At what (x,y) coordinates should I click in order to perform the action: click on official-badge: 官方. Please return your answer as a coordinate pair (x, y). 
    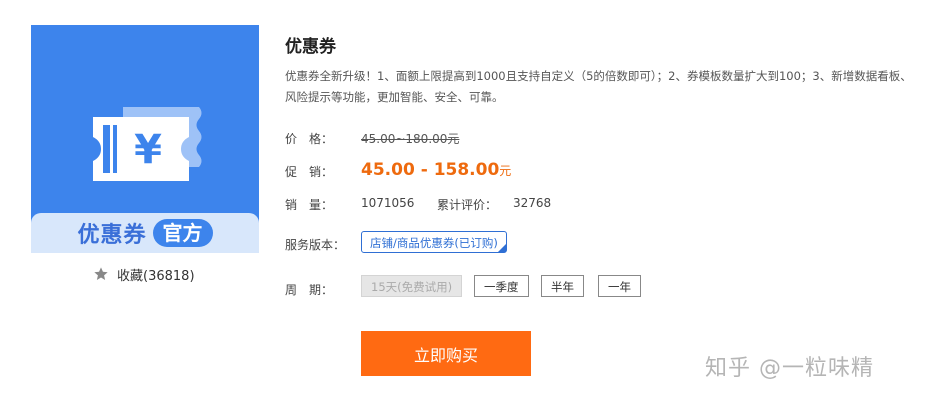
    Looking at the image, I should click on (182, 233).